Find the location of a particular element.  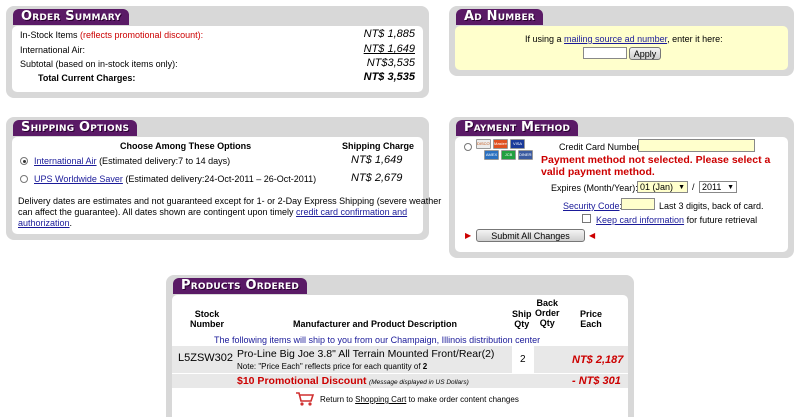

shipping-note-line3: authorization. is located at coordinates (45, 223).